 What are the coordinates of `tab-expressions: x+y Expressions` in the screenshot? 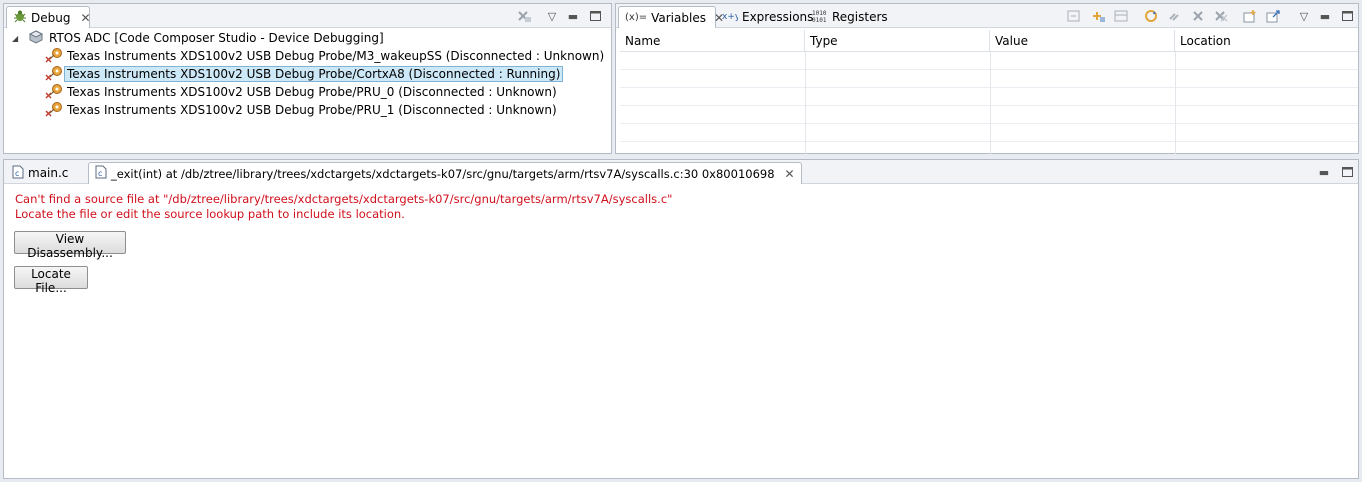 It's located at (767, 17).